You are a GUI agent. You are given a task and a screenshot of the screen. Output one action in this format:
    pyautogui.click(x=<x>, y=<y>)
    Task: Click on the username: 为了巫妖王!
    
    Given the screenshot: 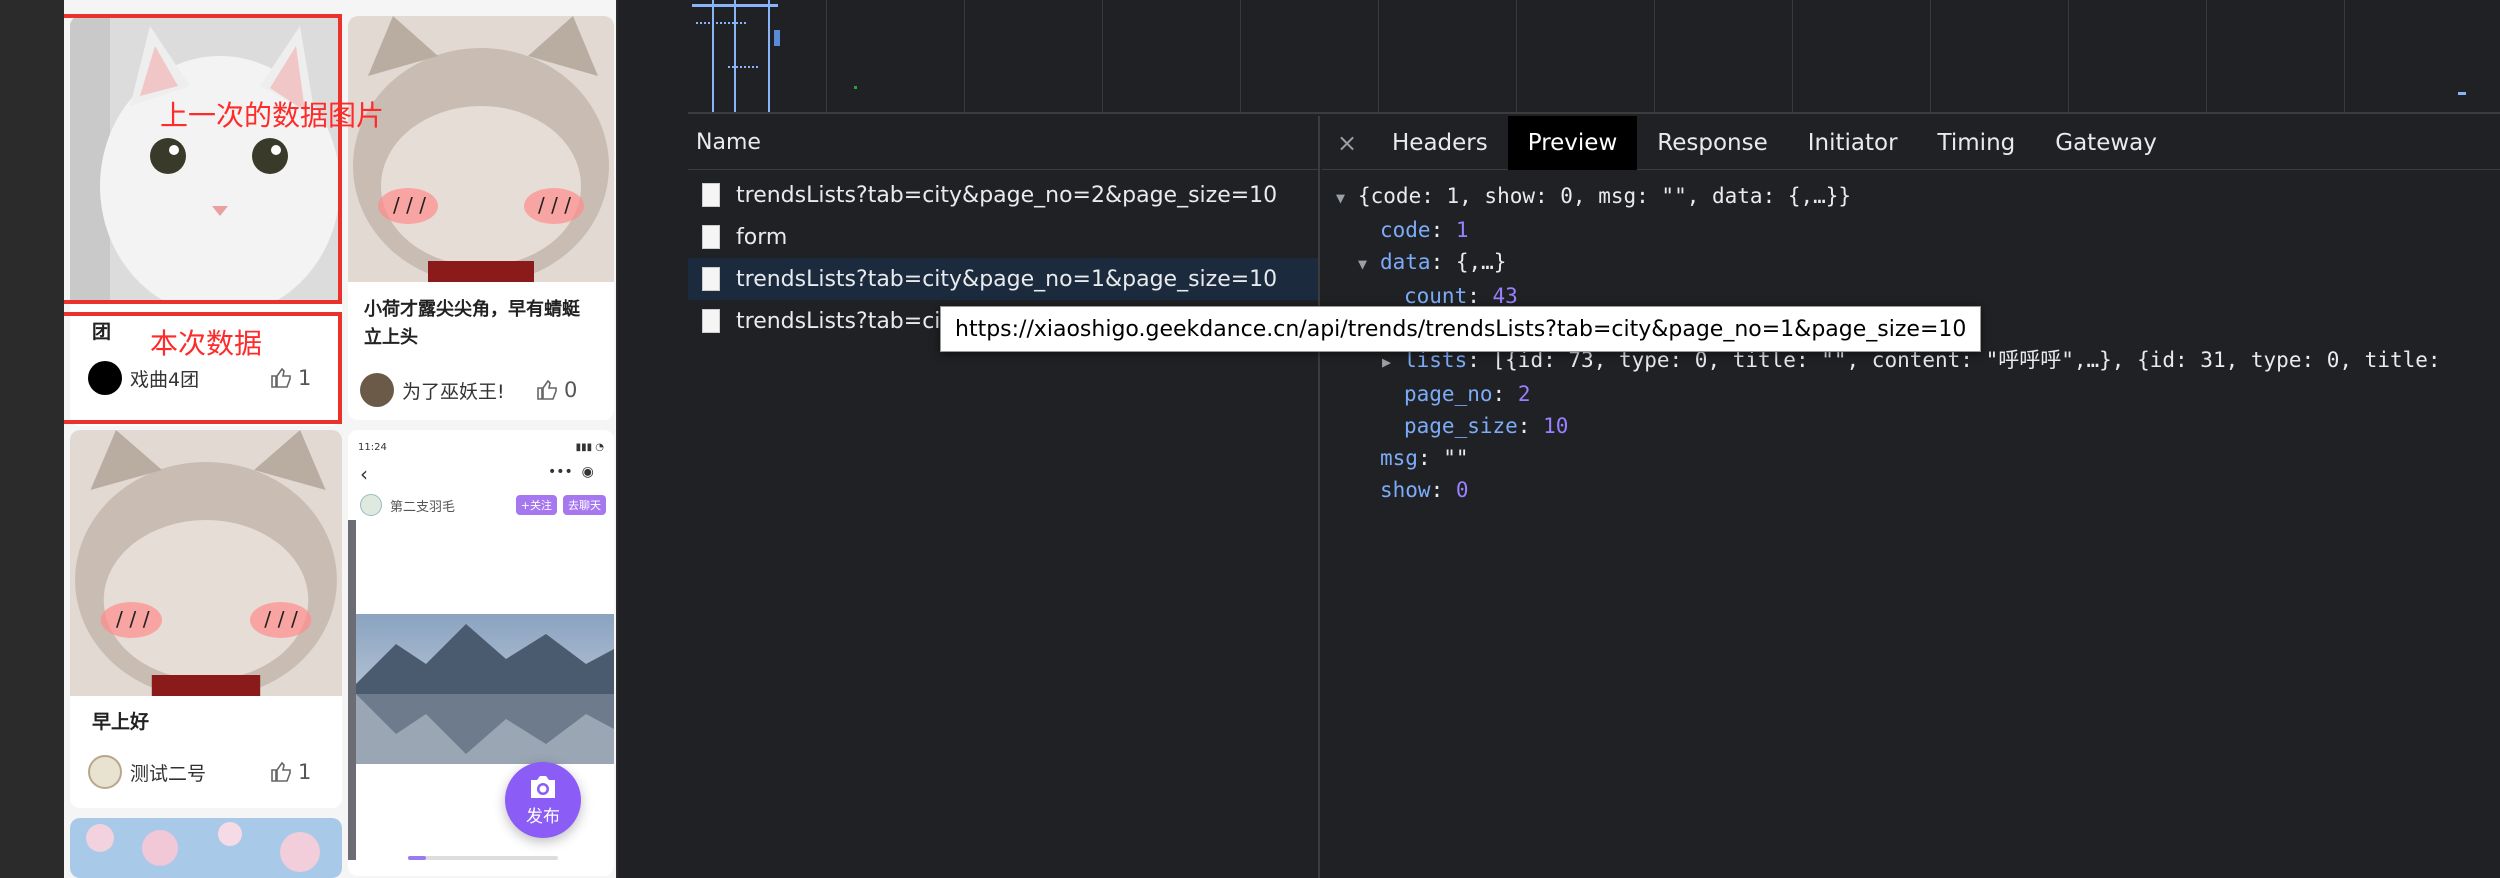 What is the action you would take?
    pyautogui.click(x=453, y=391)
    